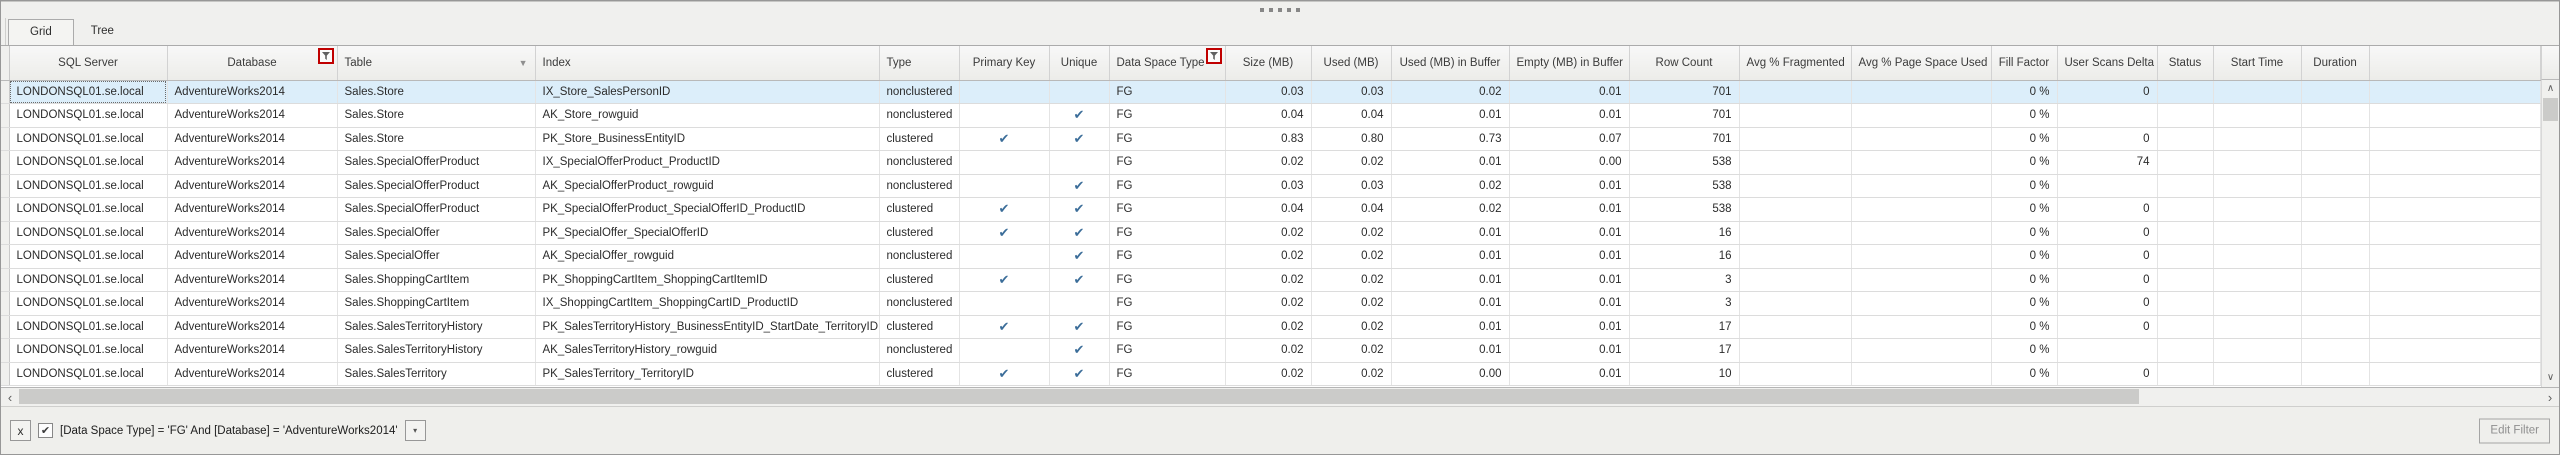 The width and height of the screenshot is (2560, 455). What do you see at coordinates (2107, 115) in the screenshot?
I see `cell-user_scans_delta` at bounding box center [2107, 115].